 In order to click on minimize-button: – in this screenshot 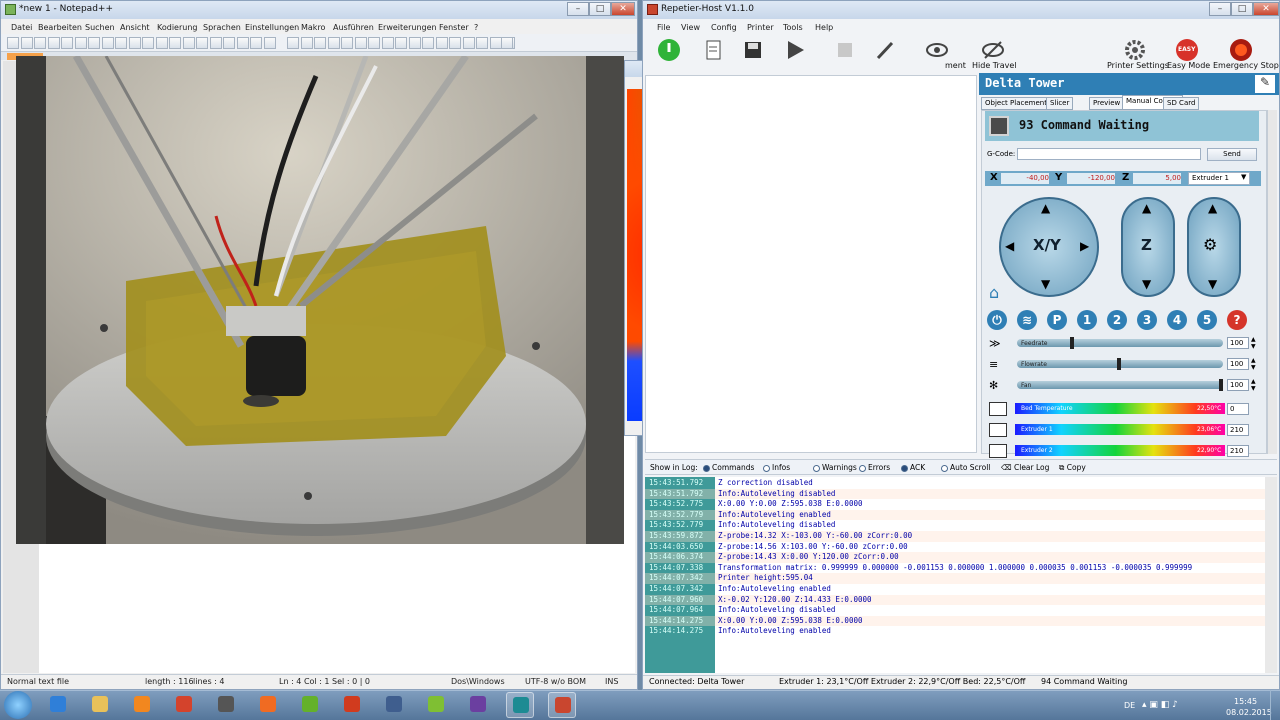, I will do `click(578, 9)`.